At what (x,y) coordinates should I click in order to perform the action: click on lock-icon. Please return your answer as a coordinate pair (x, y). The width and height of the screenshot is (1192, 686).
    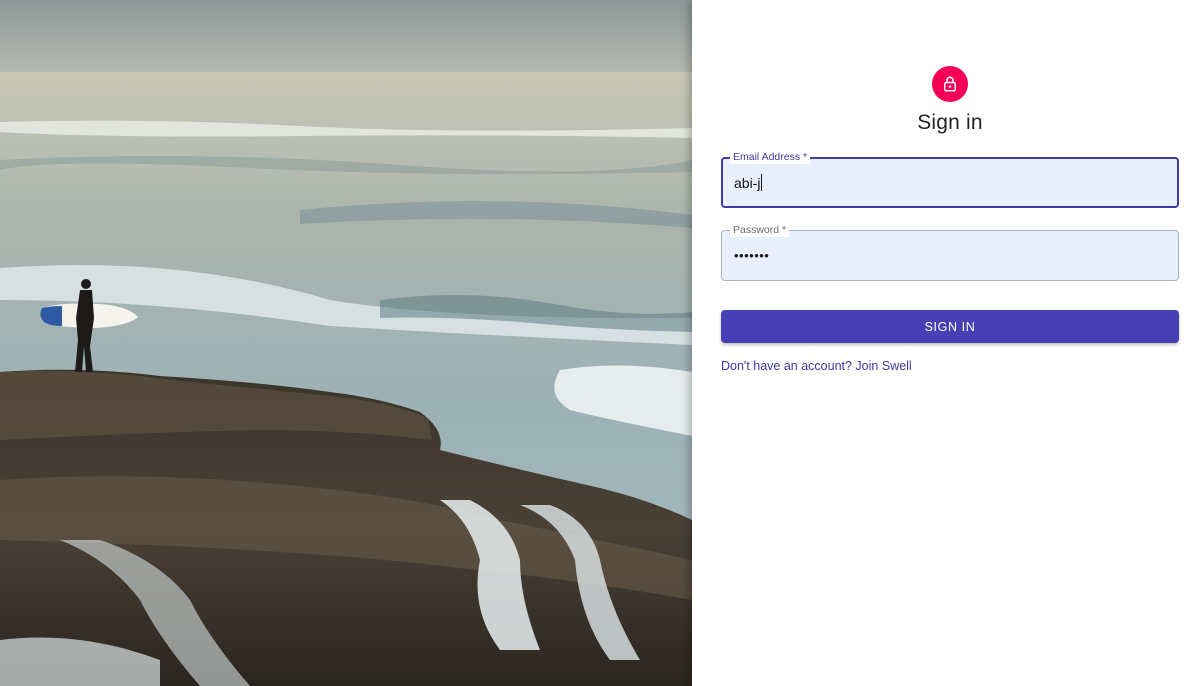
    Looking at the image, I should click on (950, 84).